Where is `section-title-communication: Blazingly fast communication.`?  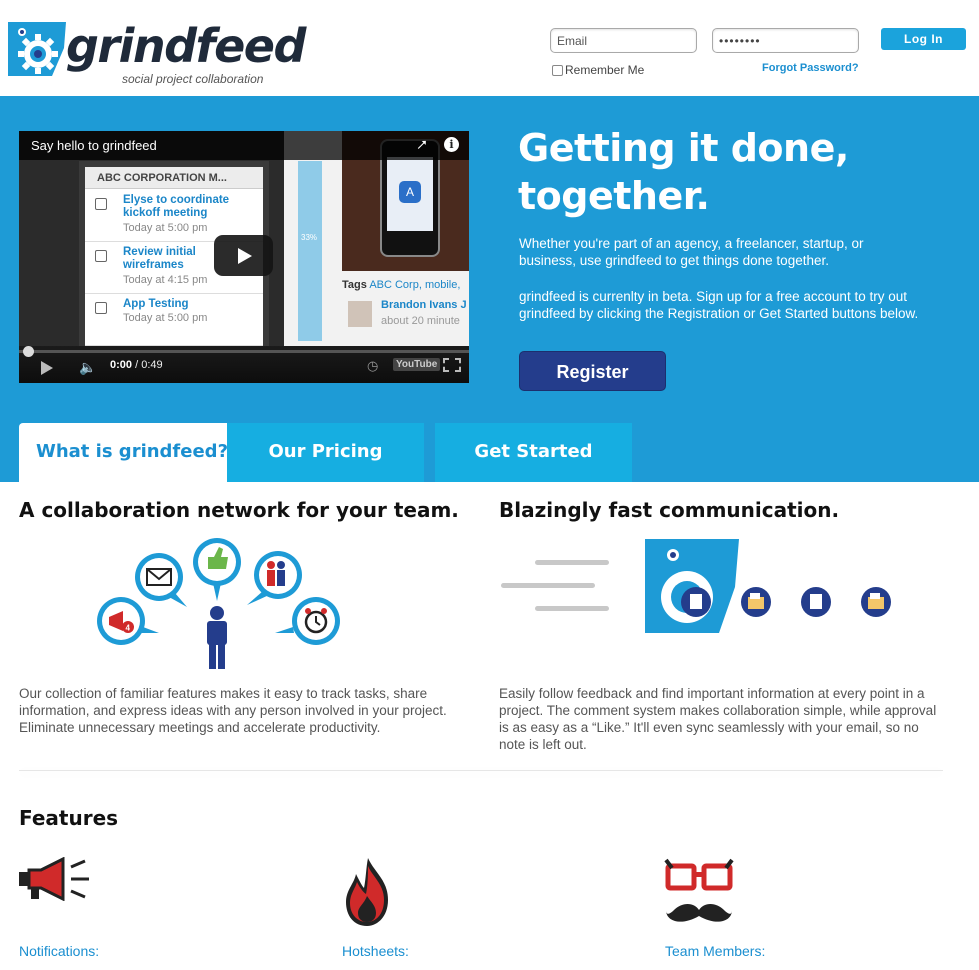
section-title-communication: Blazingly fast communication. is located at coordinates (669, 510).